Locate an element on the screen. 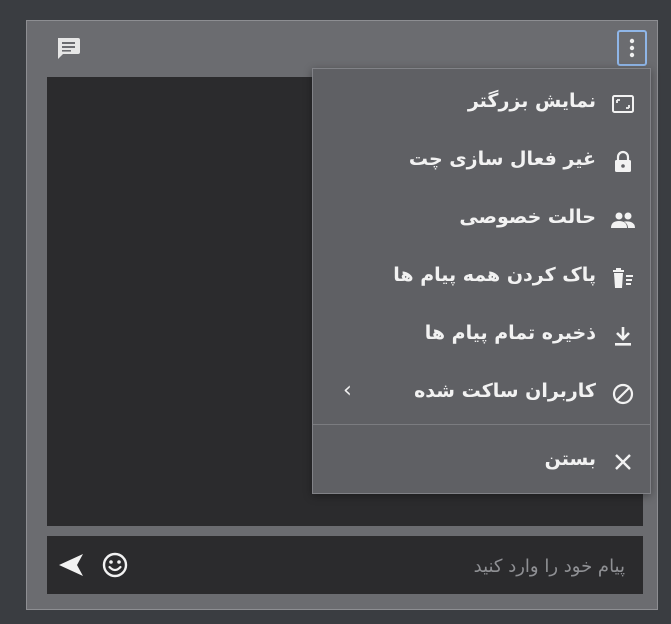 The image size is (671, 624). menu-item-fullscreen: نمایش بزرگتر is located at coordinates (481, 104).